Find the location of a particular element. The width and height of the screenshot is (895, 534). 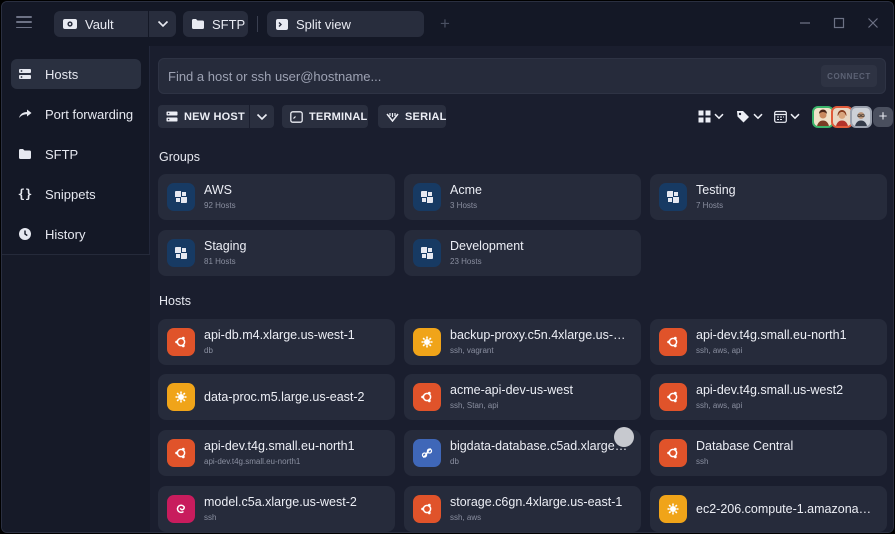

team-avatars: + is located at coordinates (852, 116).